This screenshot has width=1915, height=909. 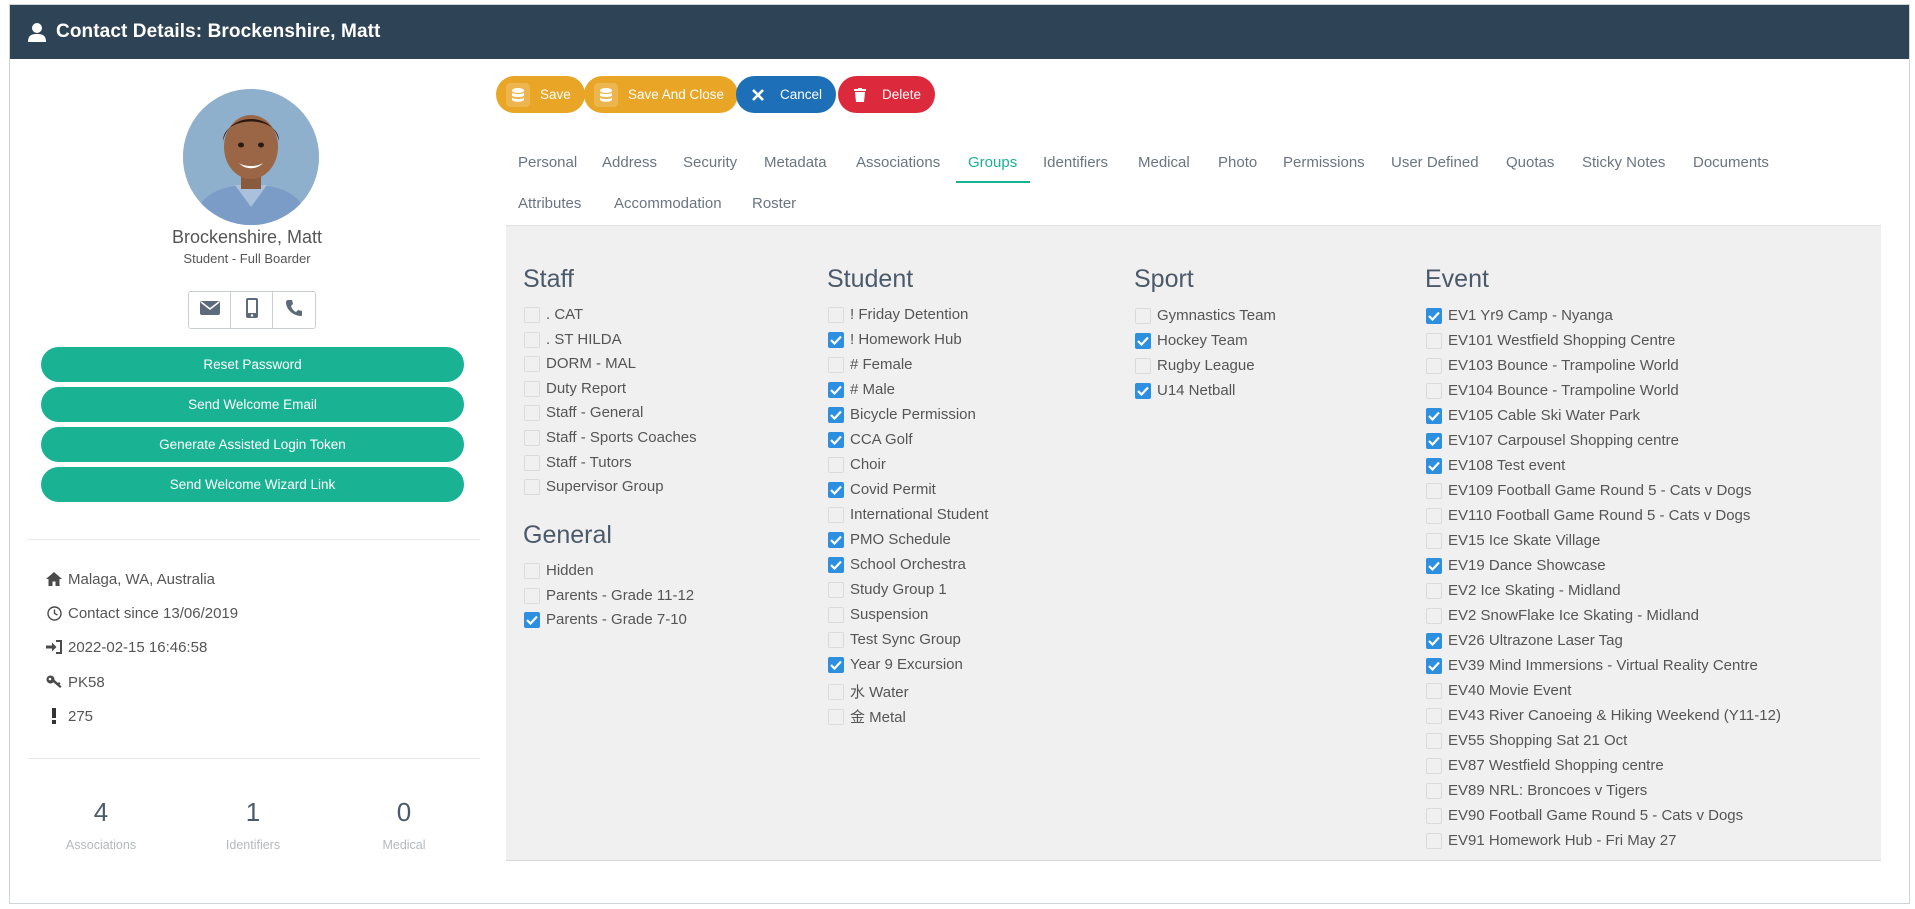 What do you see at coordinates (898, 162) in the screenshot?
I see `tab-associations: Associations` at bounding box center [898, 162].